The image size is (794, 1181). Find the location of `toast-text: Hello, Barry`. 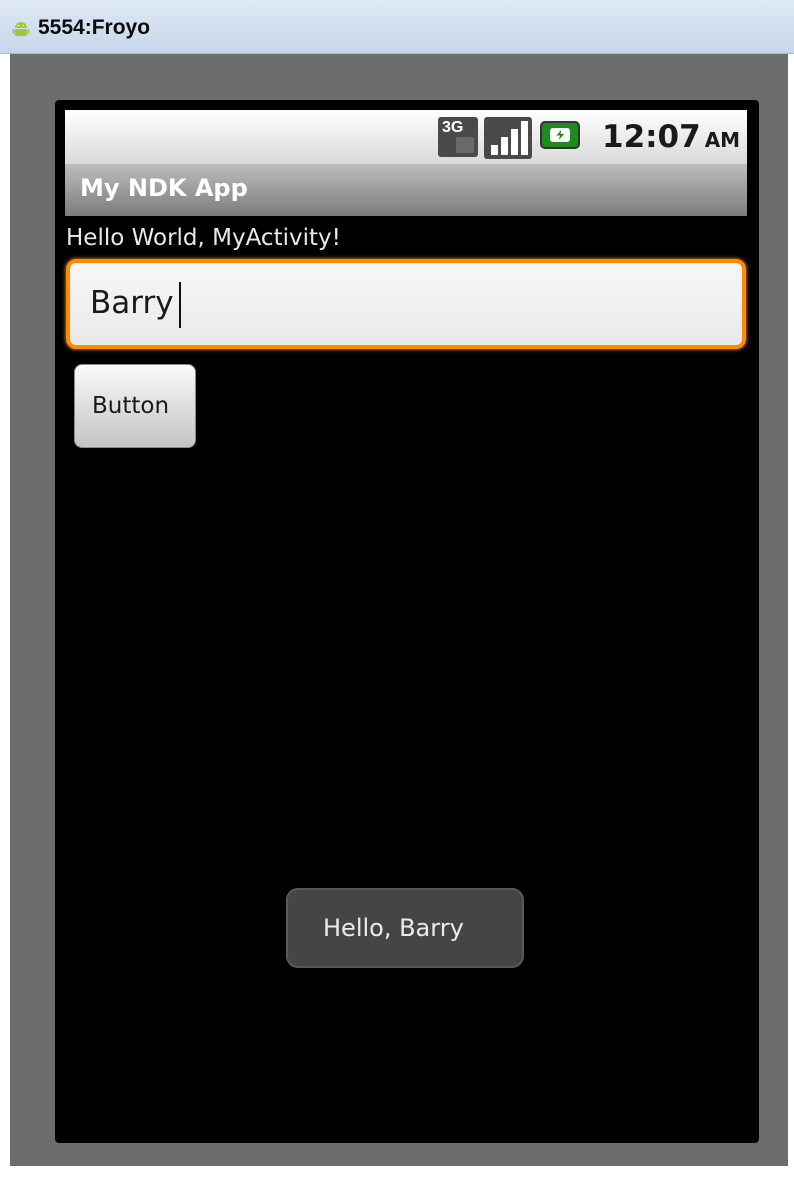

toast-text: Hello, Barry is located at coordinates (393, 928).